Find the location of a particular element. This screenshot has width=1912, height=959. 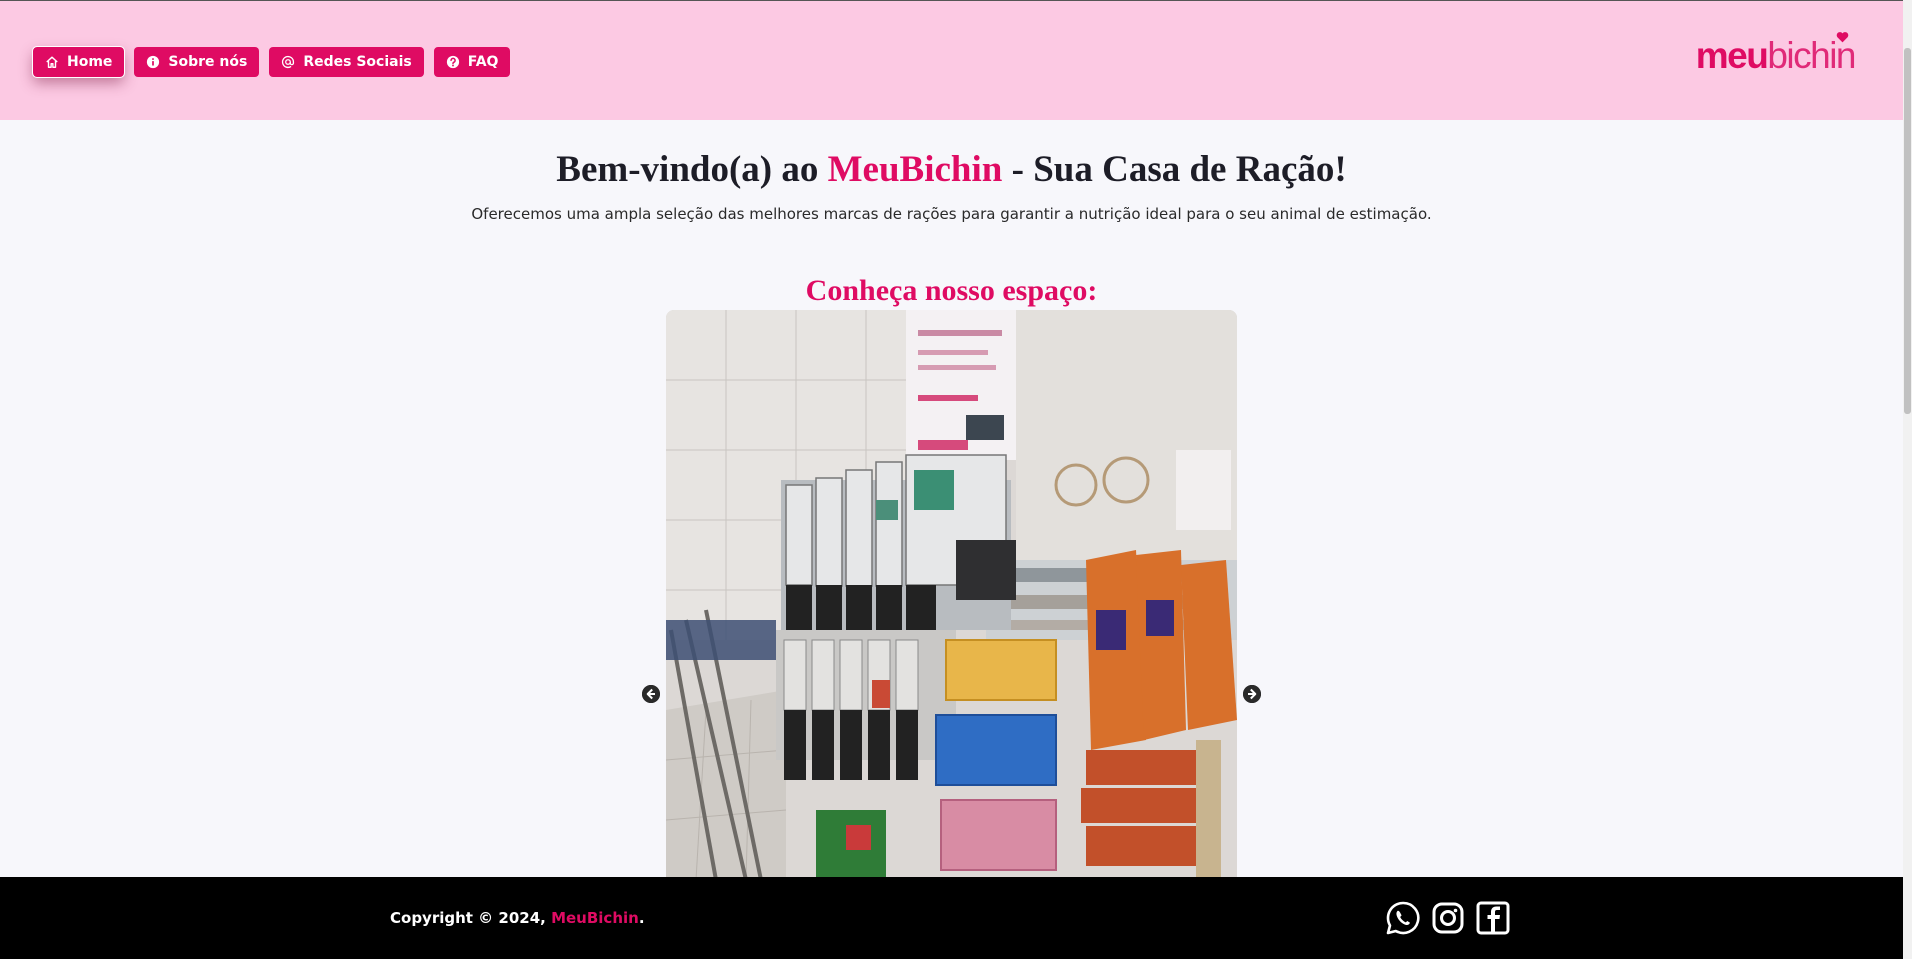

nav-faq-button: FAQ is located at coordinates (472, 62).